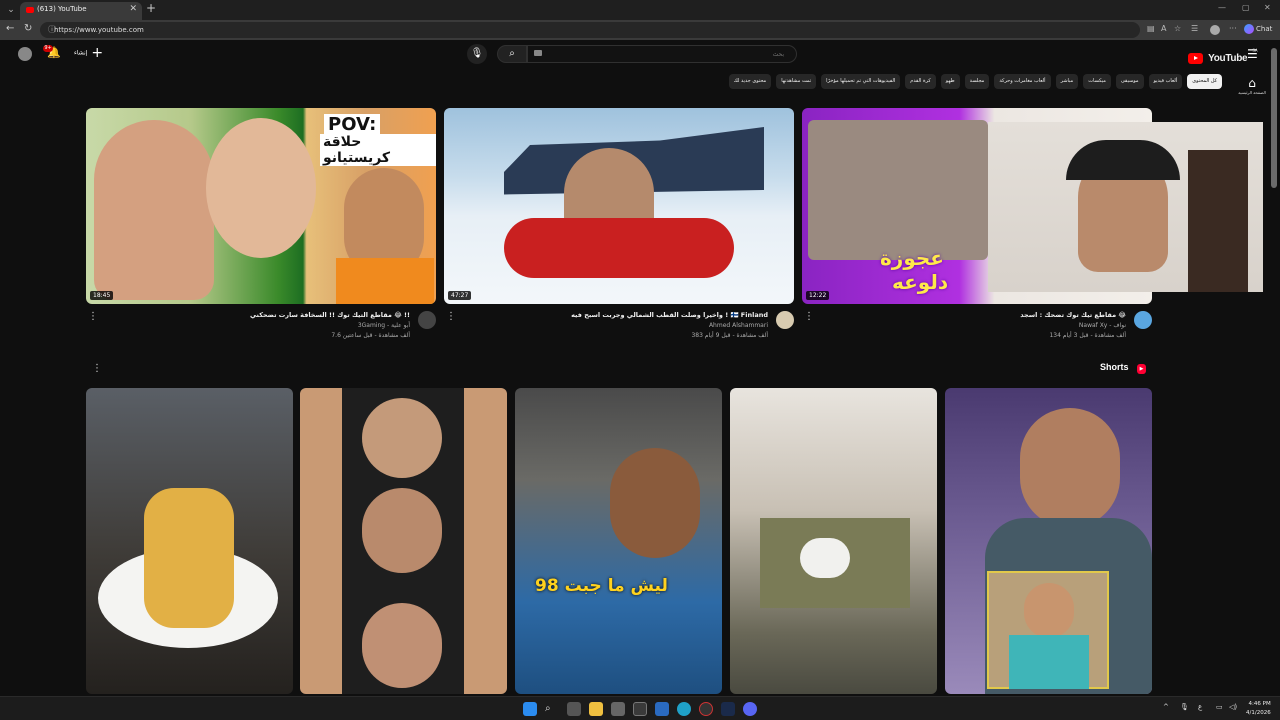 Image resolution: width=1280 pixels, height=720 pixels. What do you see at coordinates (1194, 28) in the screenshot?
I see `favorites-icon: ☰` at bounding box center [1194, 28].